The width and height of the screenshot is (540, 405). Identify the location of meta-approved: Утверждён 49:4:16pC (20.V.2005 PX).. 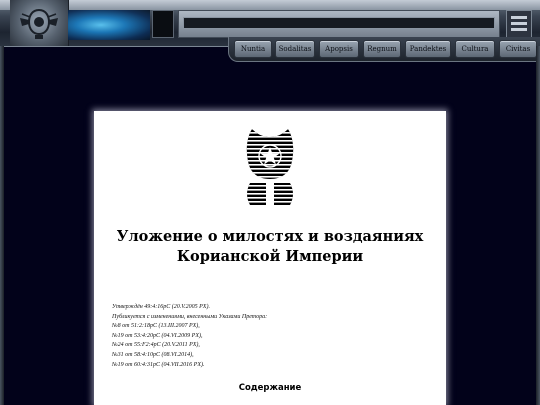
(161, 307).